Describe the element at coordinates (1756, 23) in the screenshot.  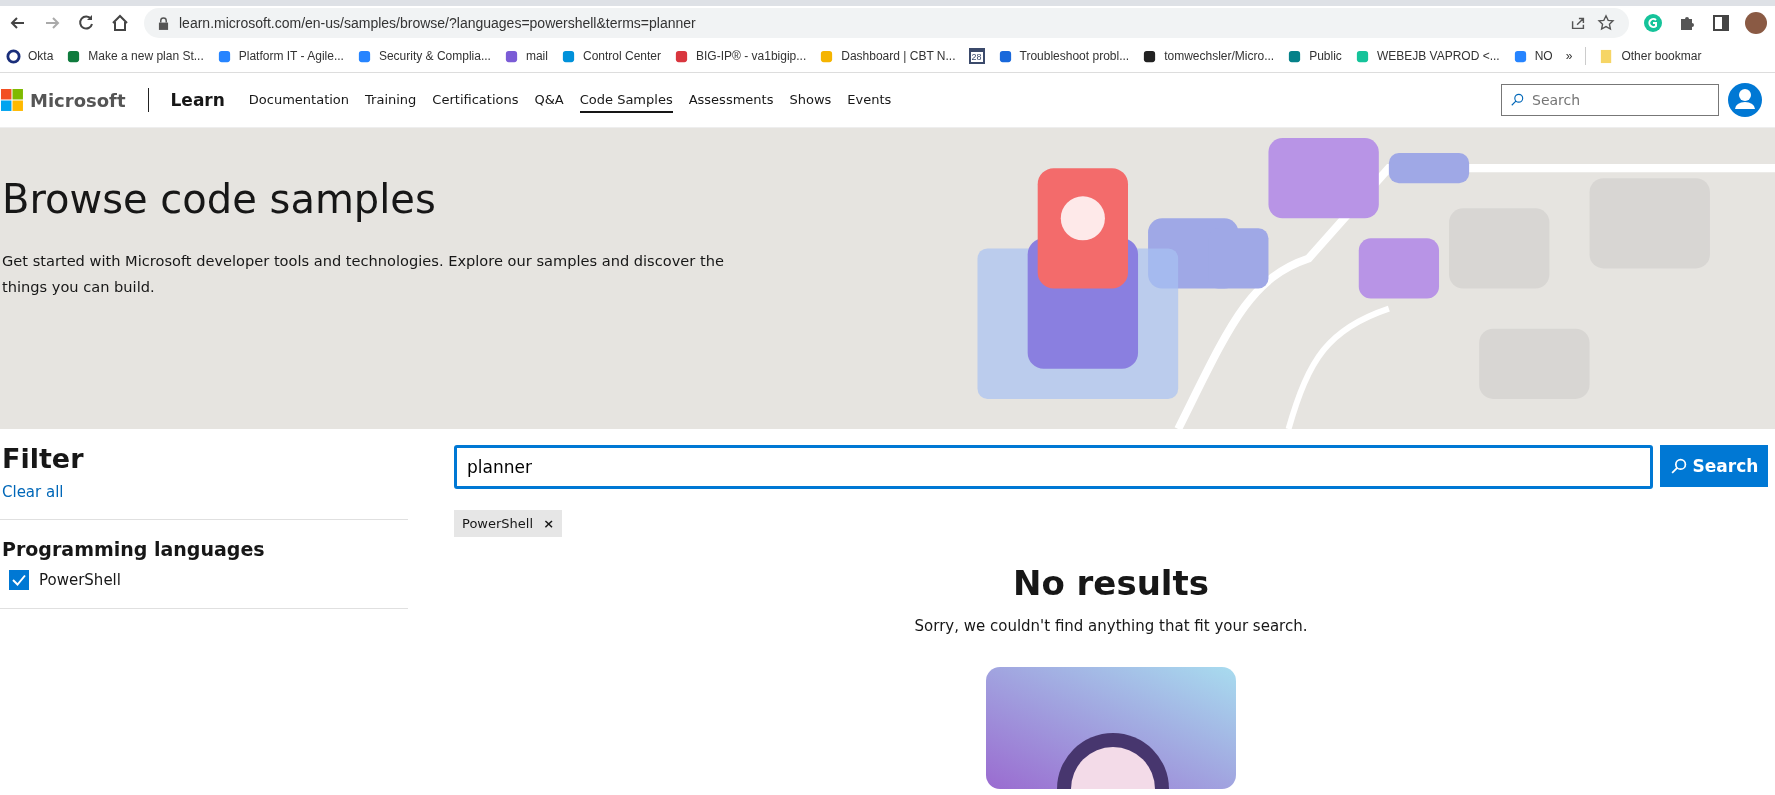
I see `profile-avatar` at that location.